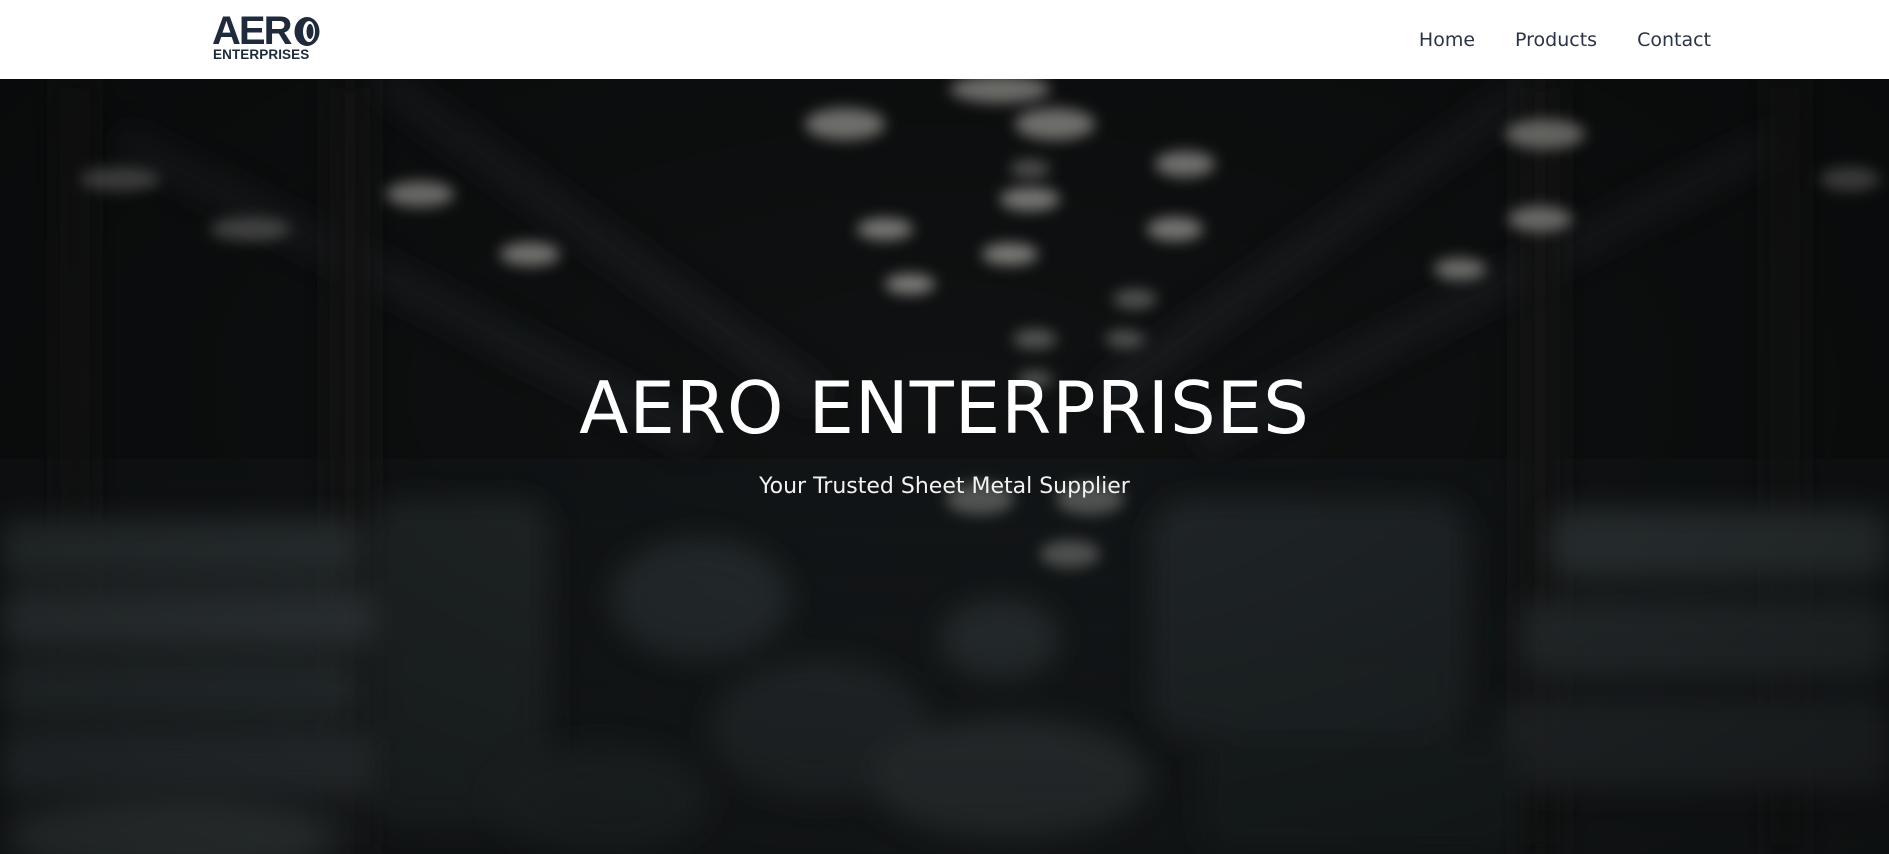  What do you see at coordinates (944, 486) in the screenshot?
I see `hero-subtitle: Your Trusted Sheet Metal Supplier` at bounding box center [944, 486].